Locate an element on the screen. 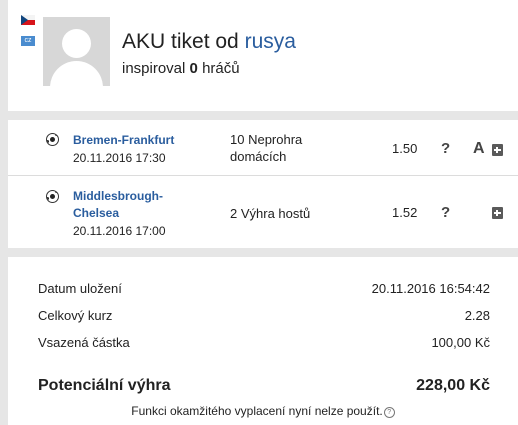  inspired-count: 0 is located at coordinates (193, 68).